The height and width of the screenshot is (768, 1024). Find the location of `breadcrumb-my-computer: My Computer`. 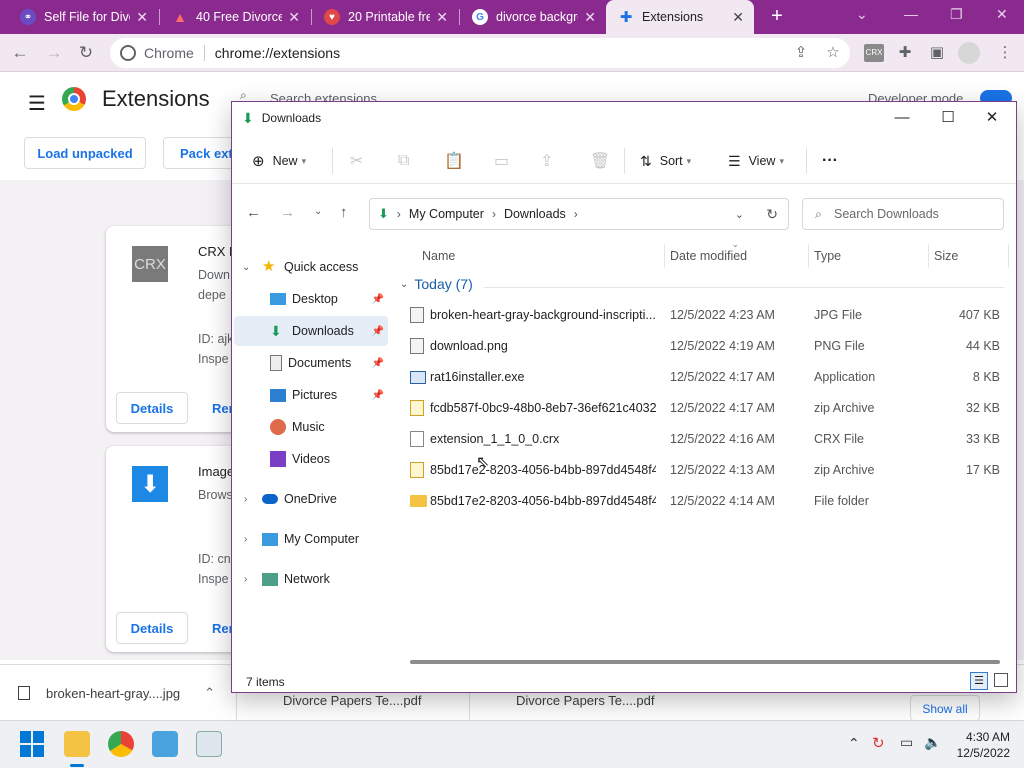

breadcrumb-my-computer: My Computer is located at coordinates (446, 214).